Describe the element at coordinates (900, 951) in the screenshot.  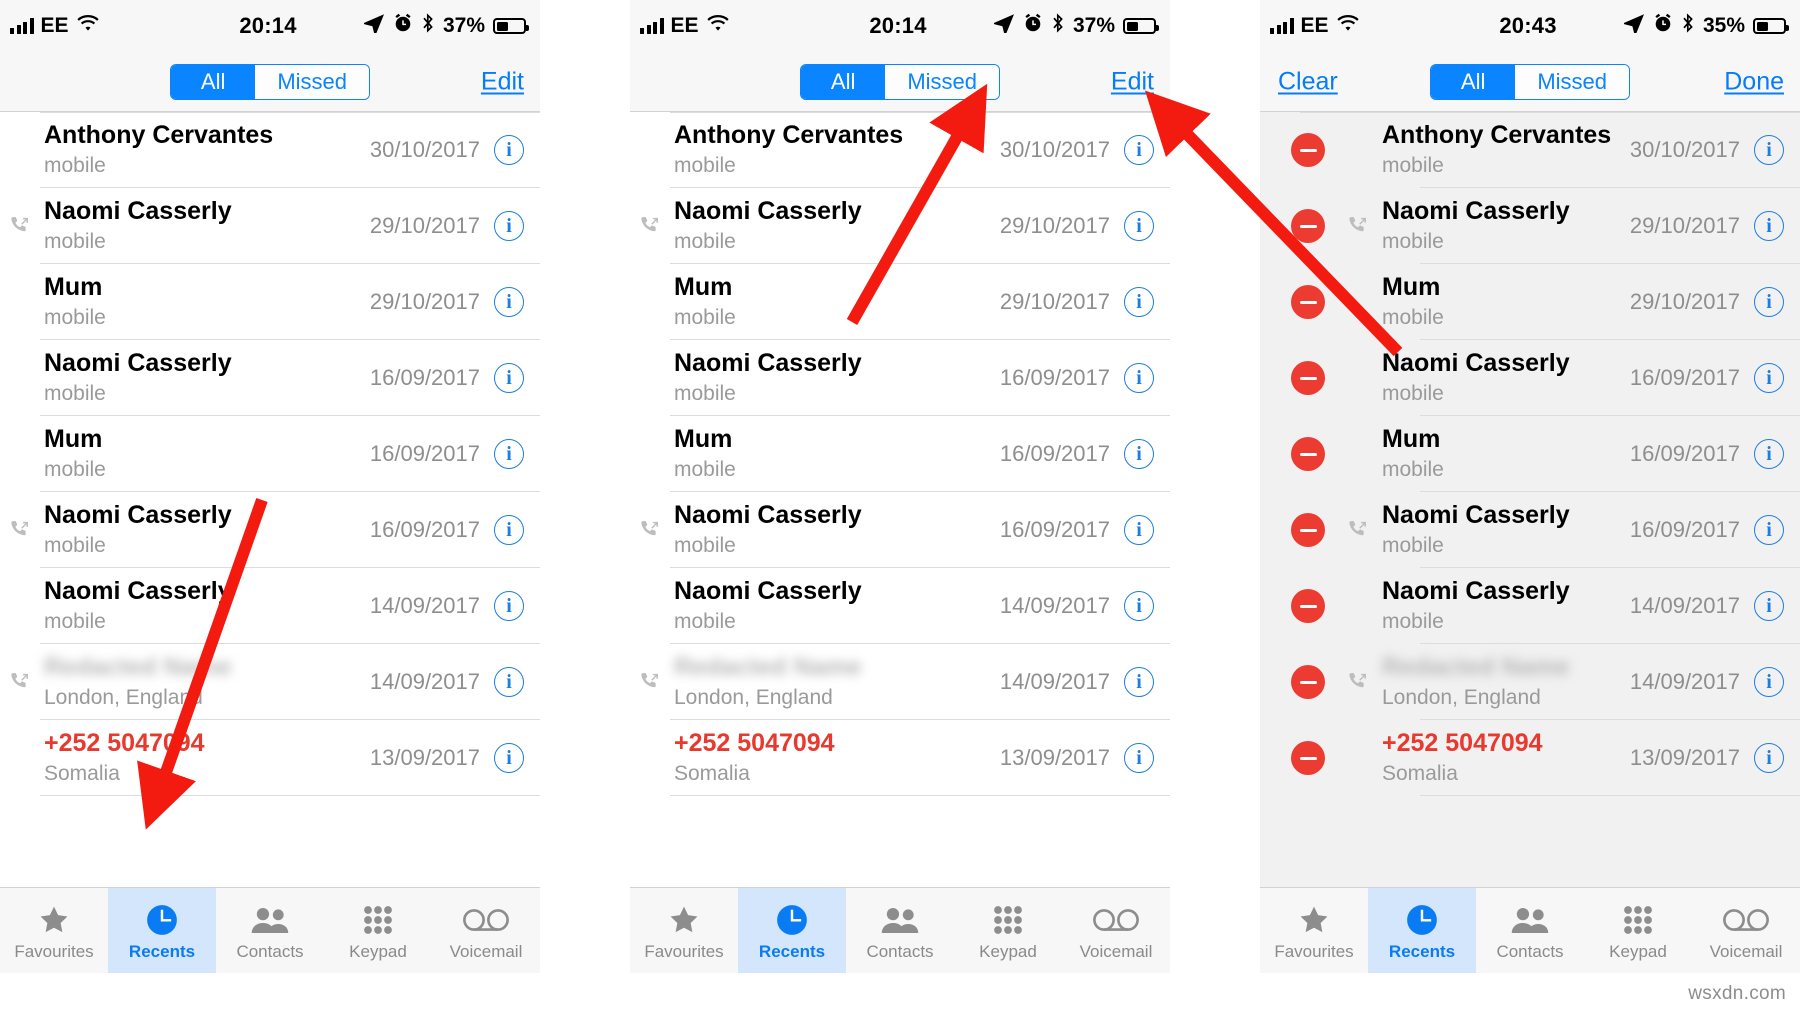
I see `tab-label: Contacts` at that location.